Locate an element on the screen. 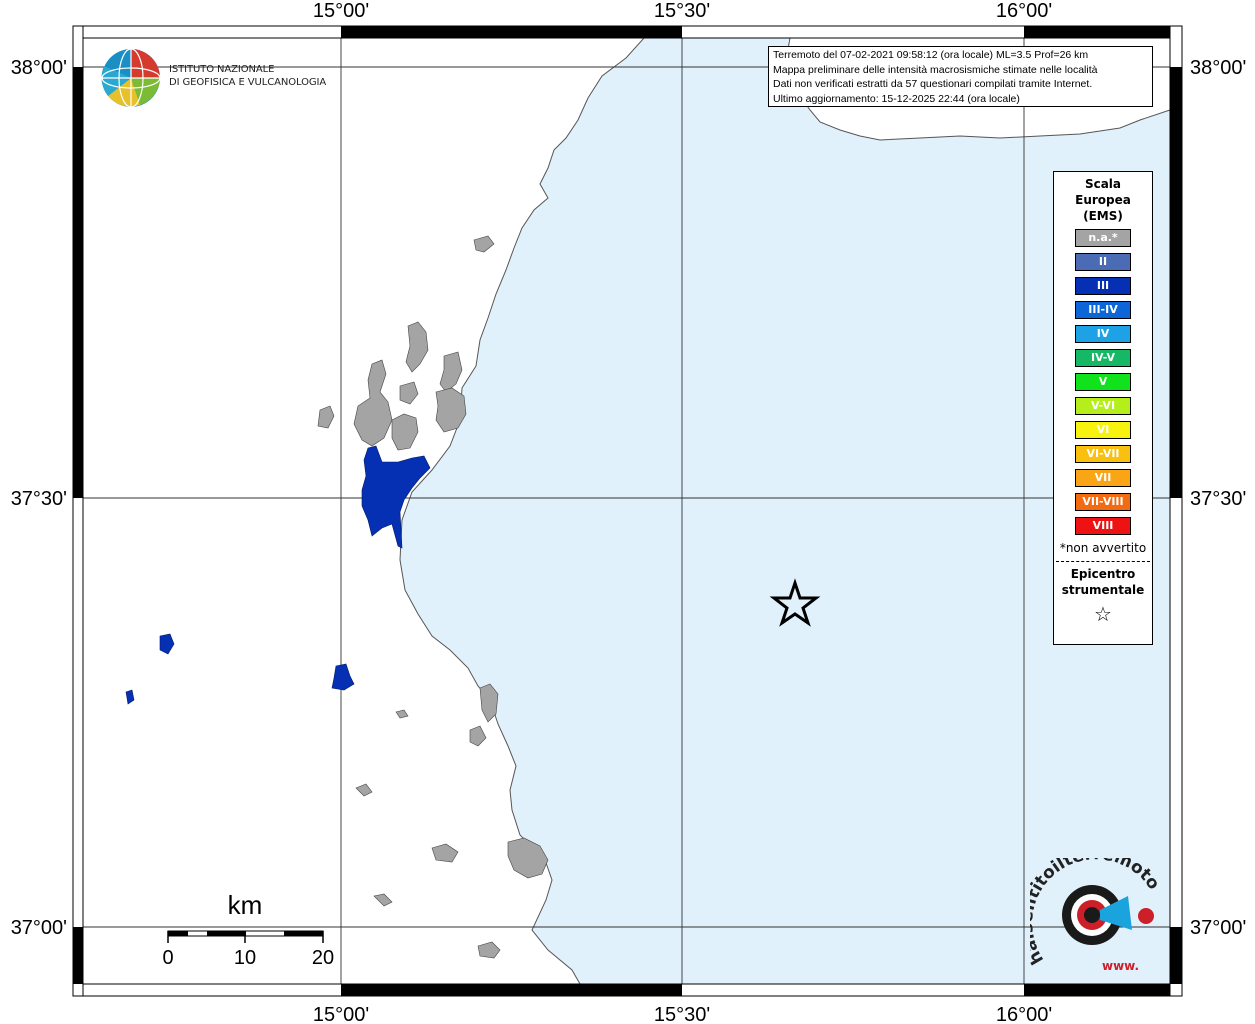  legend-epicenter-label: Epicentro strumentale is located at coordinates (1103, 582).